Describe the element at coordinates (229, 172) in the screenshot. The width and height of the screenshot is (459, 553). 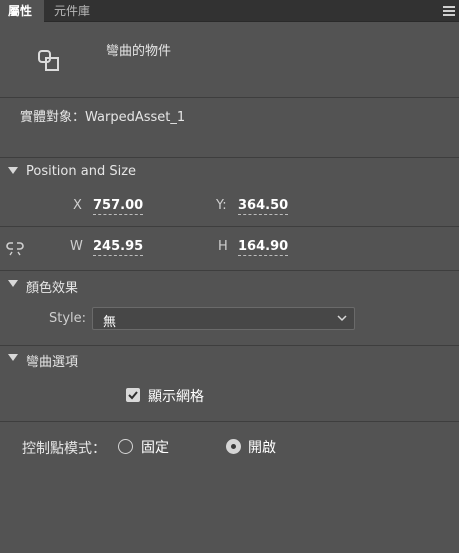
I see `section-position-size-header: Position and Size` at that location.